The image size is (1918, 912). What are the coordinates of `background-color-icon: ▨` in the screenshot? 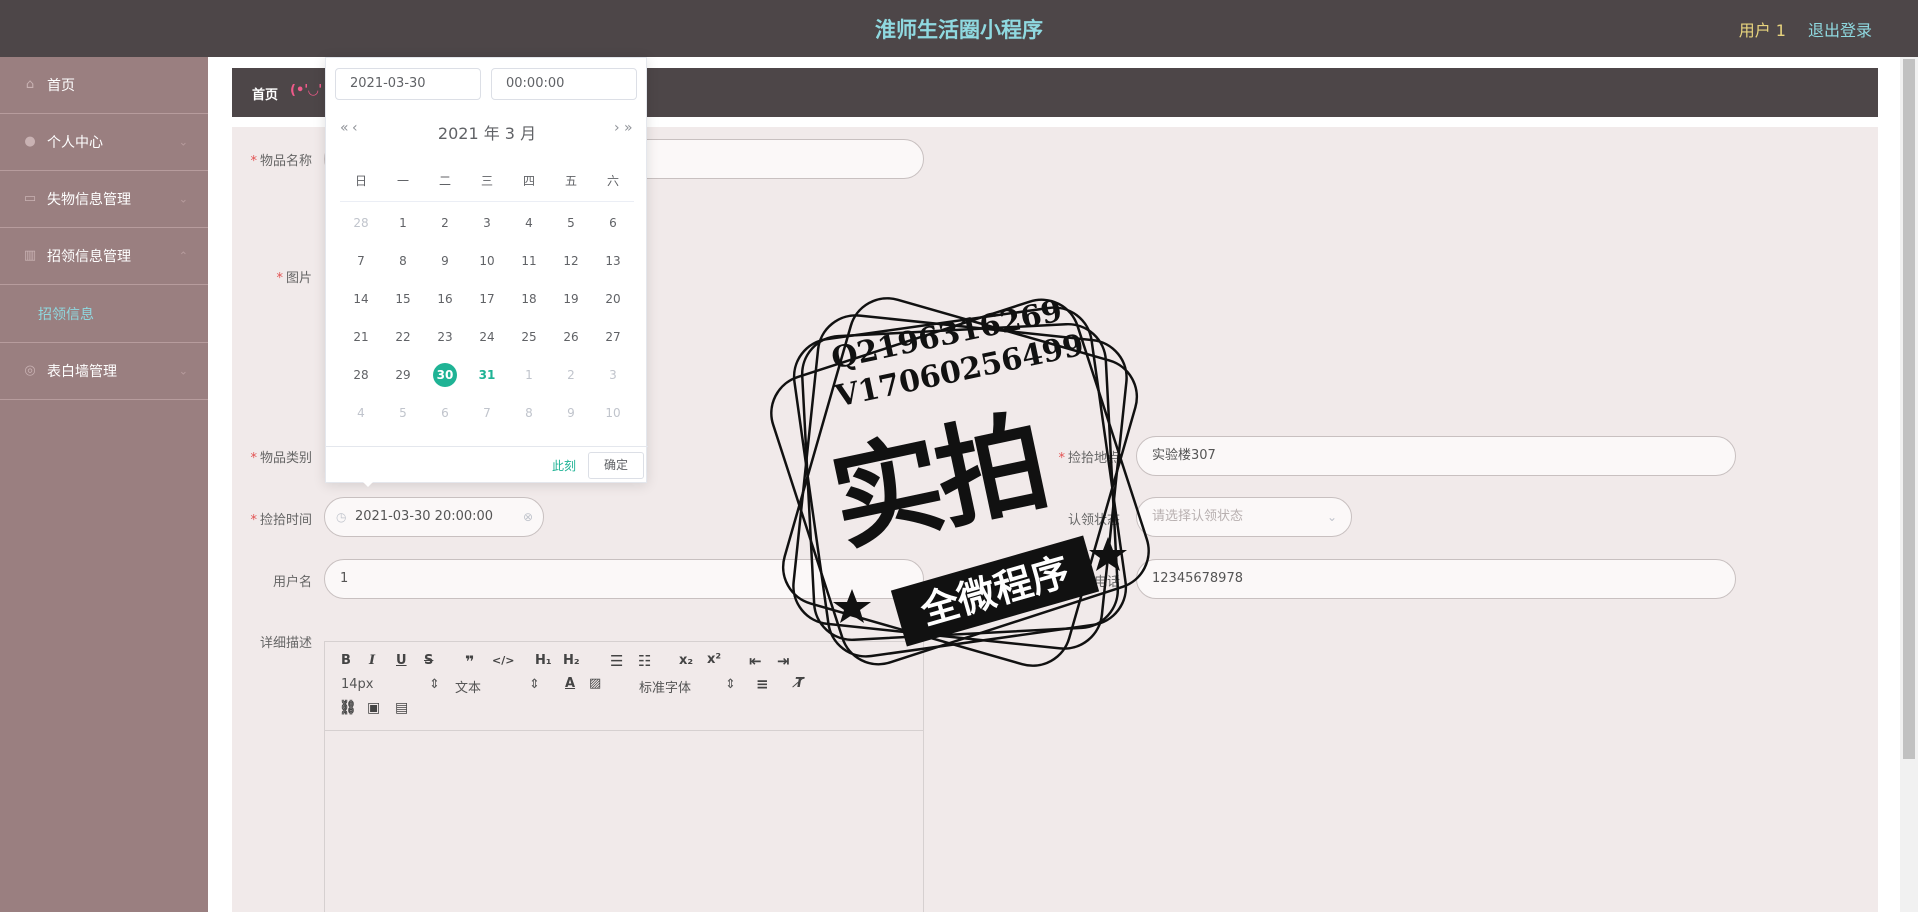 It's located at (595, 683).